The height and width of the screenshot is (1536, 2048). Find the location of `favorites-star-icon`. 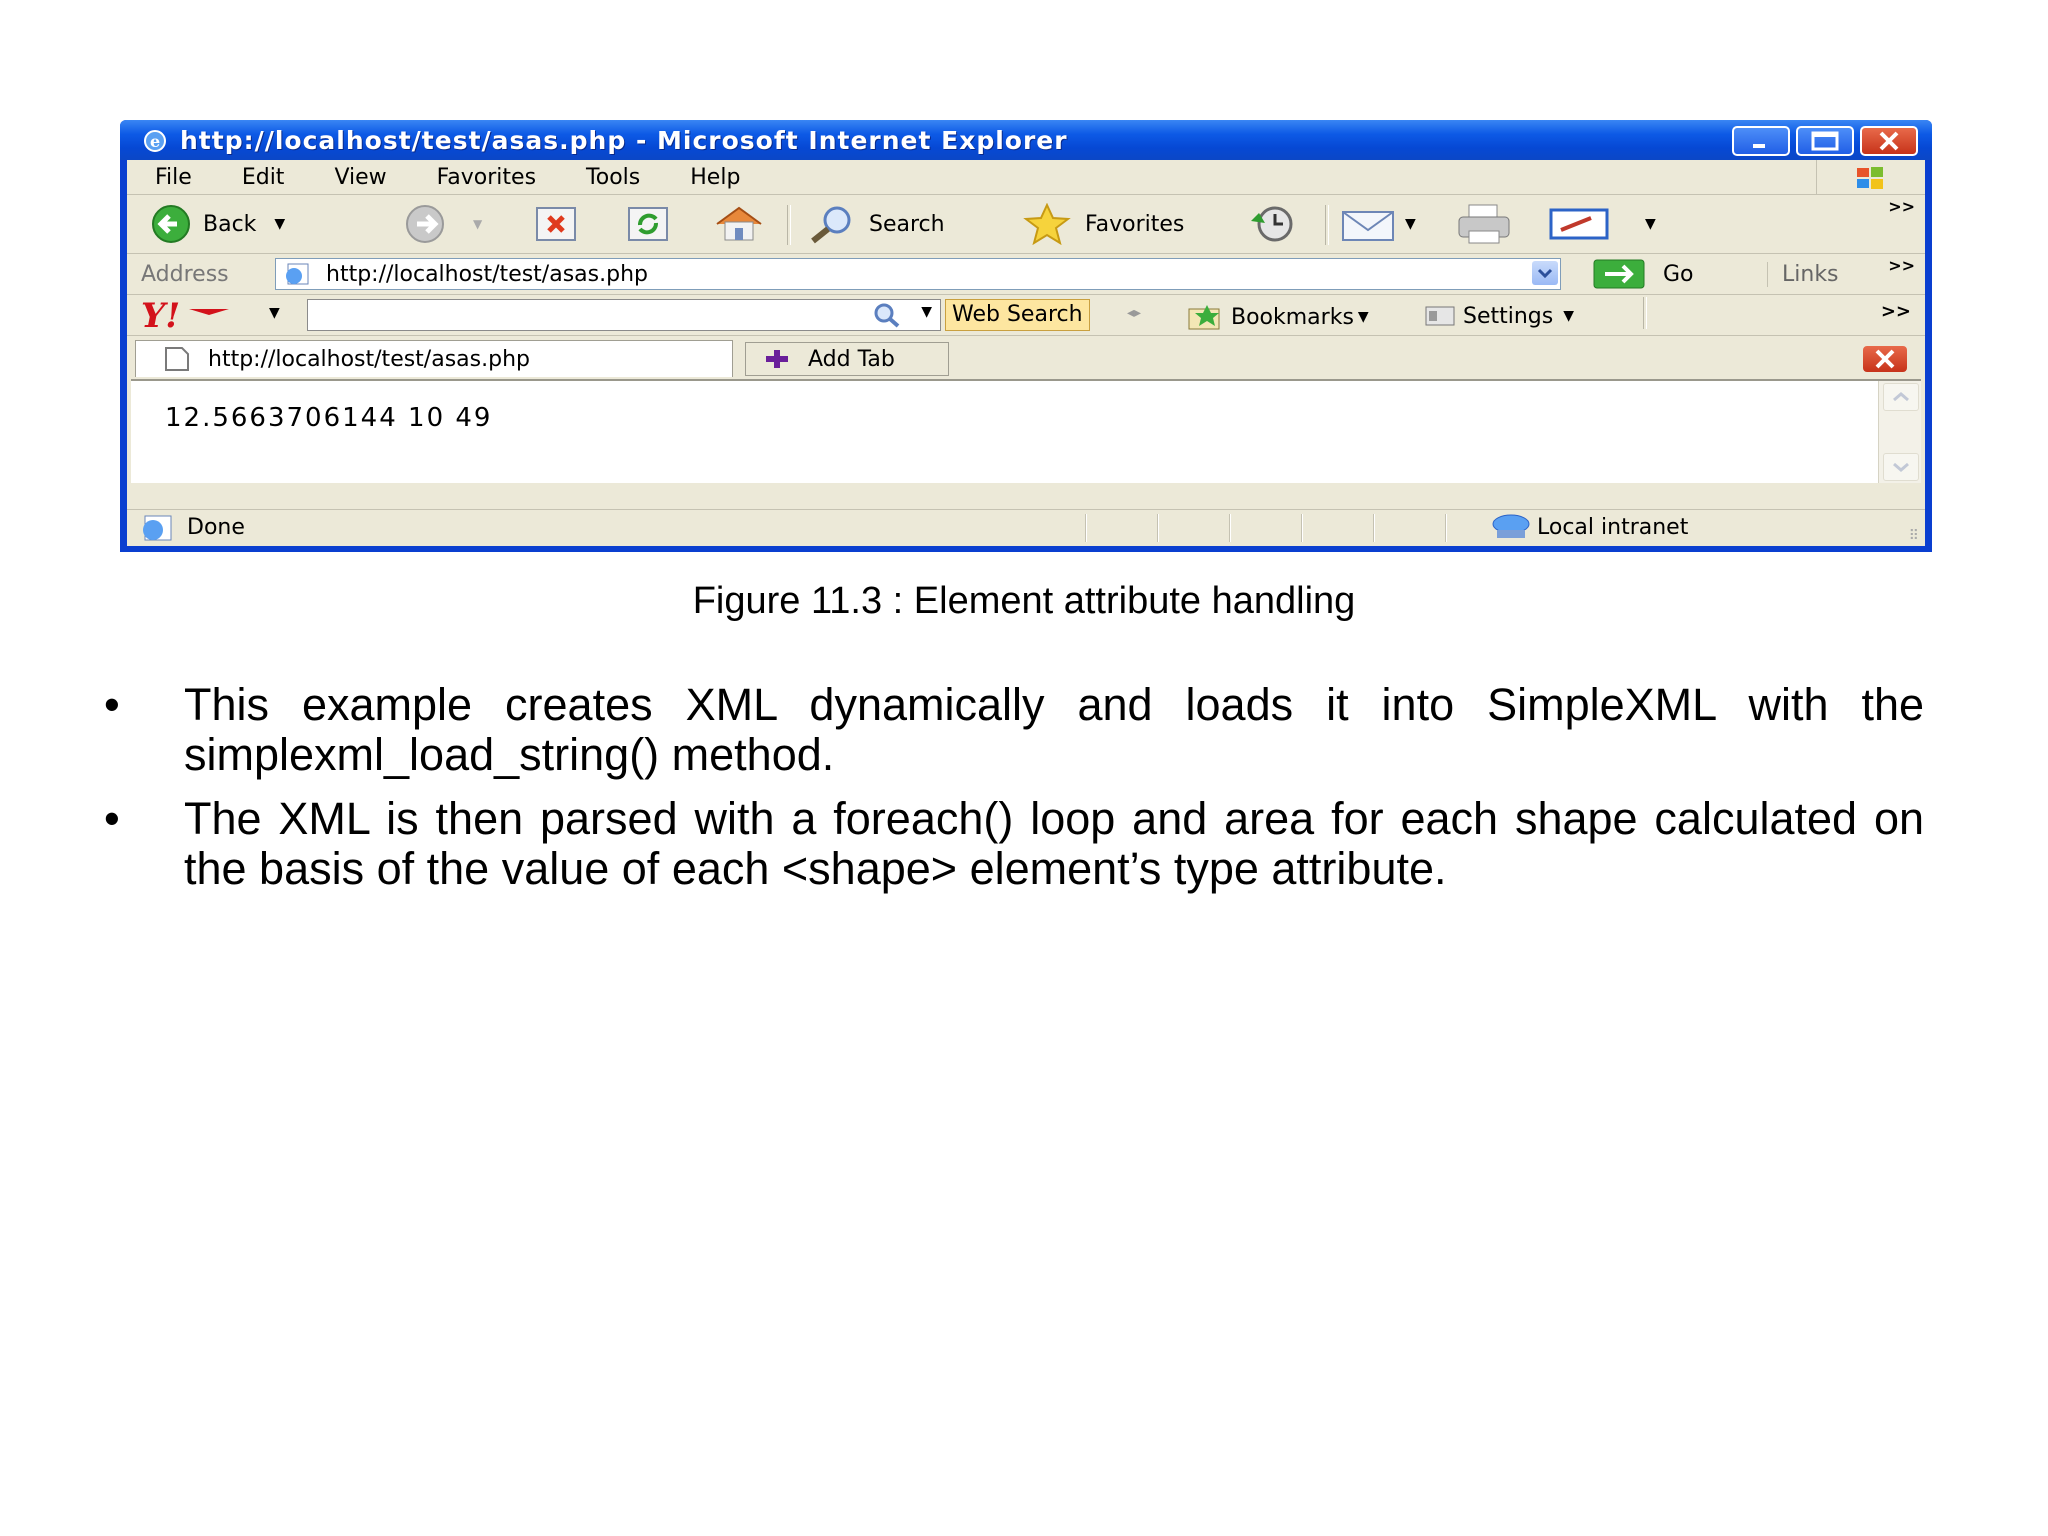

favorites-star-icon is located at coordinates (1047, 224).